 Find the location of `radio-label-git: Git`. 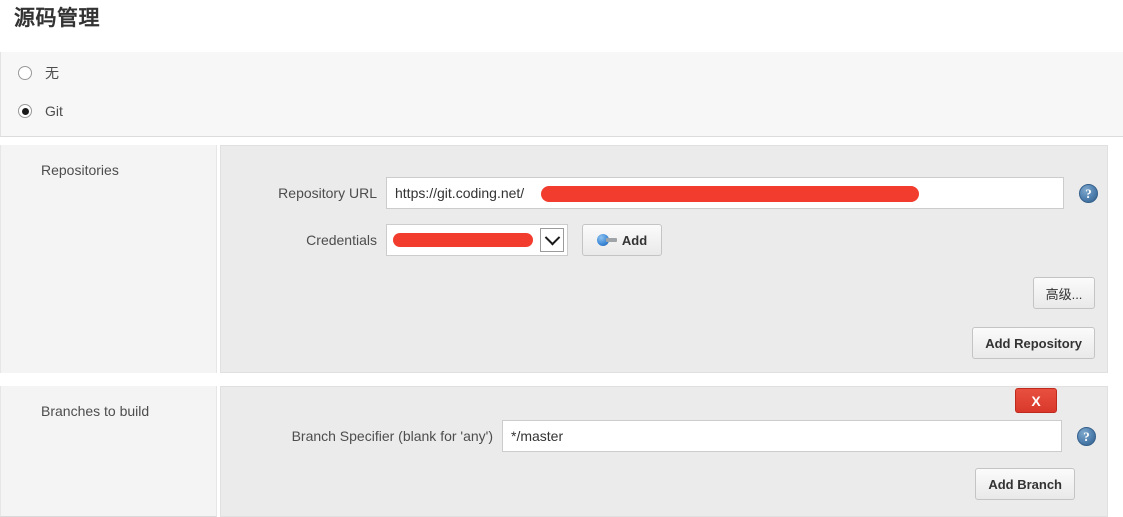

radio-label-git: Git is located at coordinates (54, 111).